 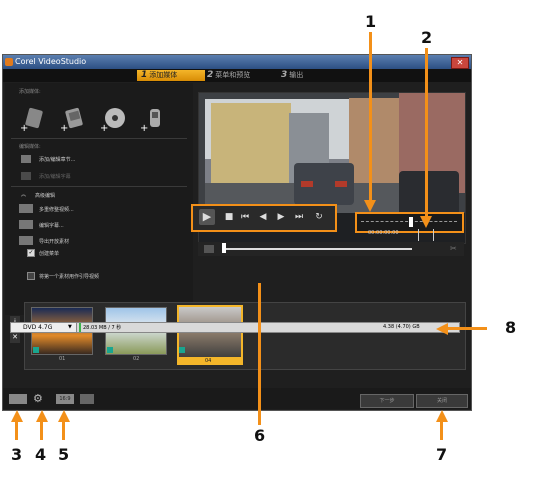 I want to click on add-image-icon: +, so click(x=73, y=119).